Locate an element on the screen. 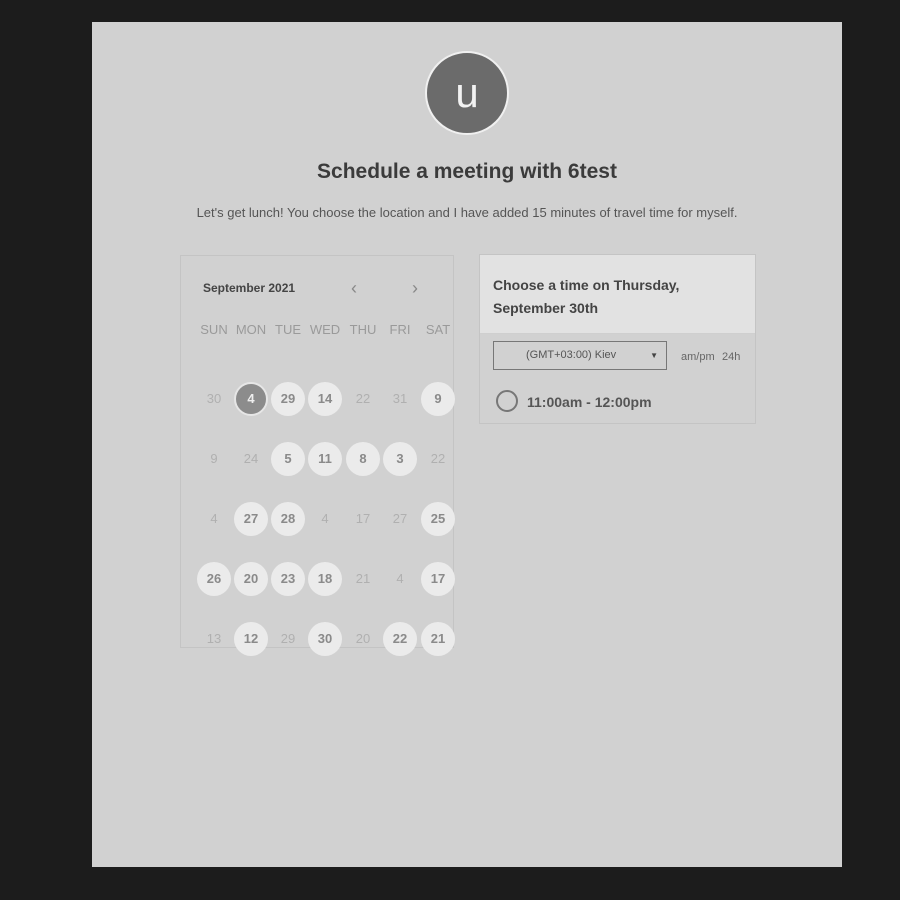 The height and width of the screenshot is (900, 900). weekday-label: TUE is located at coordinates (288, 329).